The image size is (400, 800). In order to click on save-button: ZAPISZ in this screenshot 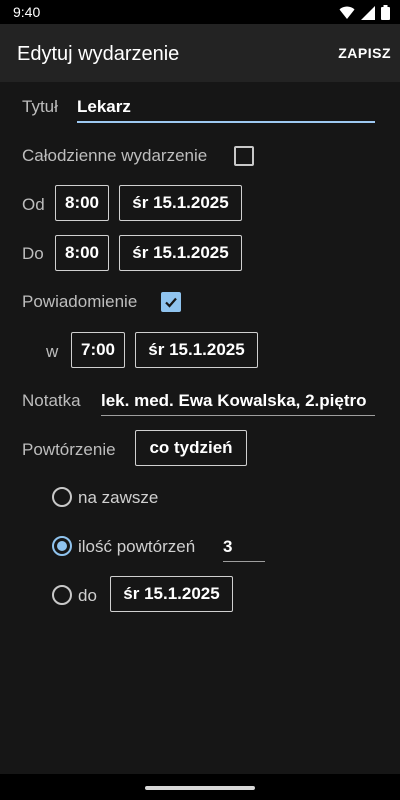, I will do `click(364, 53)`.